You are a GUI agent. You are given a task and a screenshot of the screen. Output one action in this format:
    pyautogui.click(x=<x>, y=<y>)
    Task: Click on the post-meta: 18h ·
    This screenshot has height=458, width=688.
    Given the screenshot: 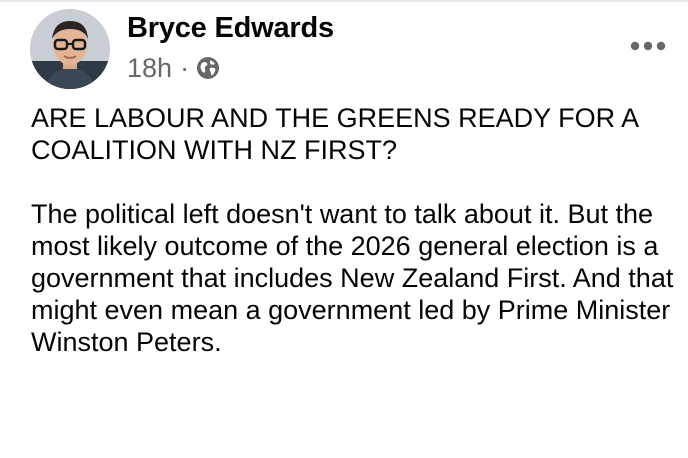 What is the action you would take?
    pyautogui.click(x=174, y=68)
    